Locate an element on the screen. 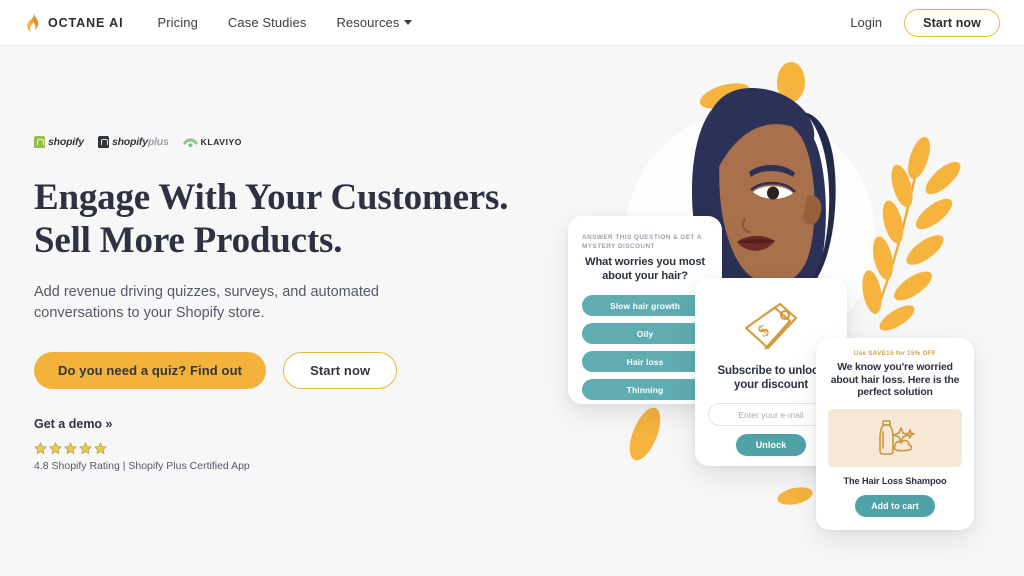 Image resolution: width=1024 pixels, height=576 pixels. hero-cta-row: Do you need a quiz? Find out Start now is located at coordinates (284, 370).